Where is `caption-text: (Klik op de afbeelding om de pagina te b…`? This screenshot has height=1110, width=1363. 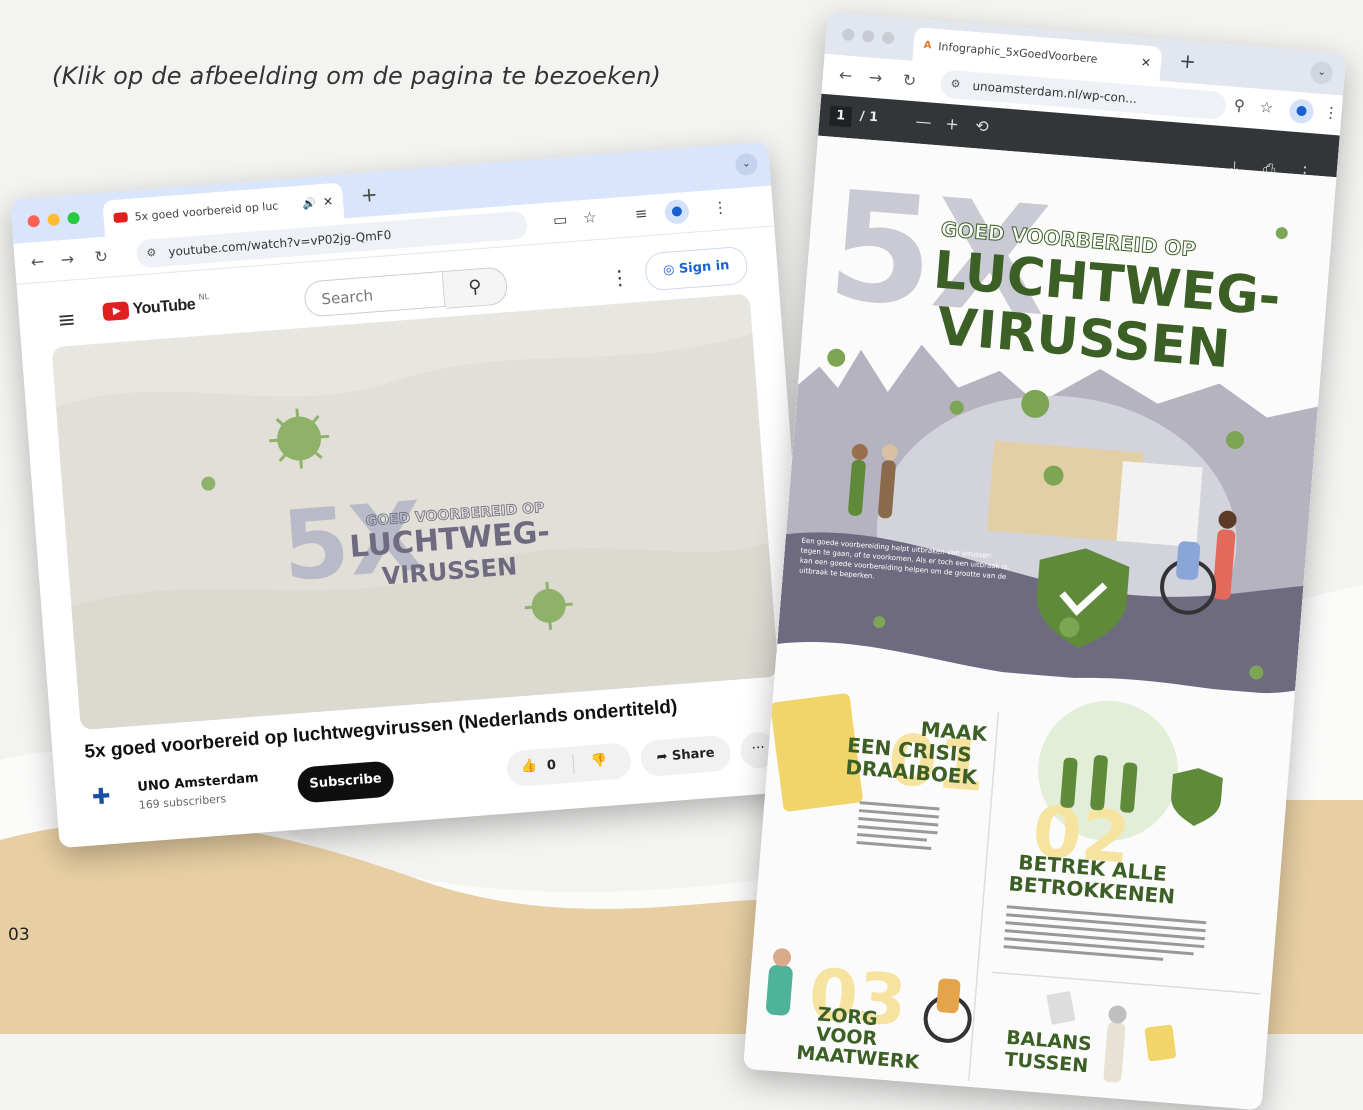
caption-text: (Klik op de afbeelding om de pagina te b… is located at coordinates (357, 76).